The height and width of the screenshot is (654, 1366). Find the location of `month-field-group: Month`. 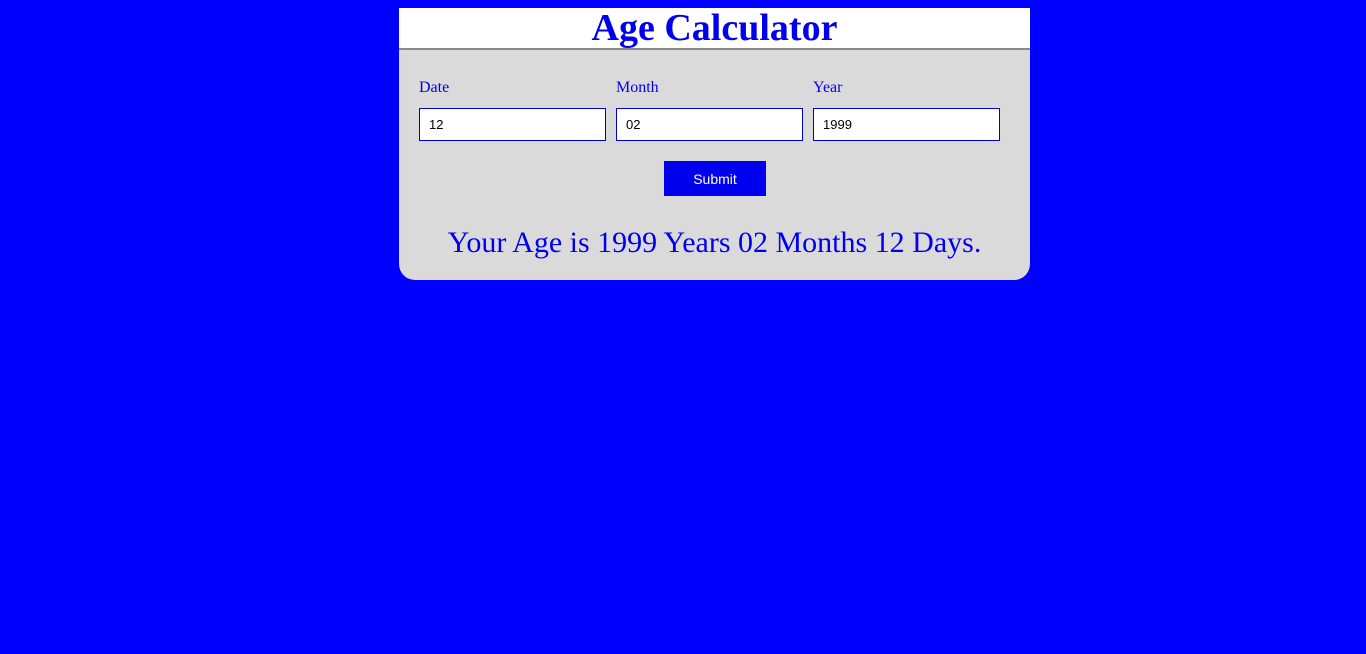

month-field-group: Month is located at coordinates (709, 109).